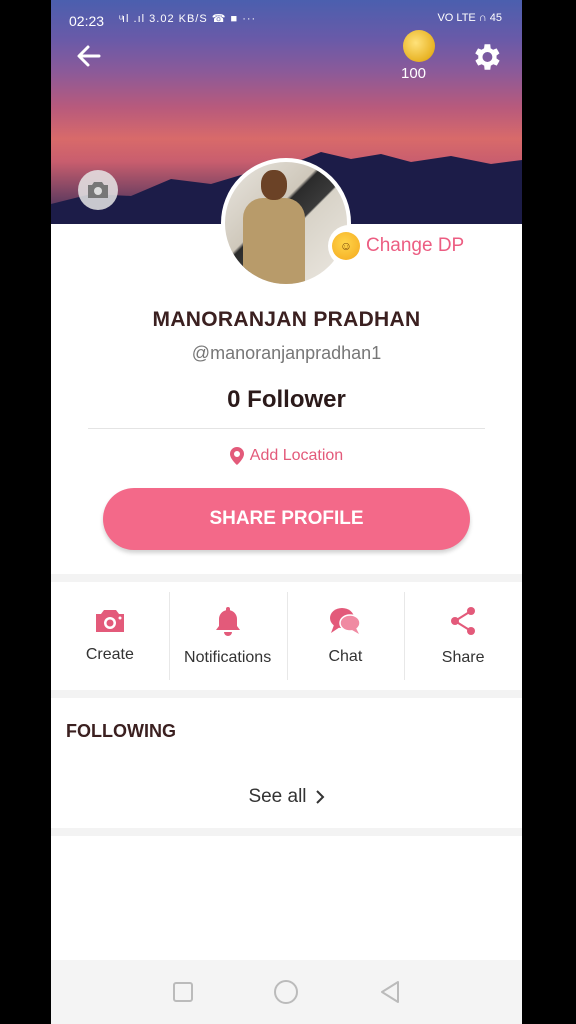 The width and height of the screenshot is (576, 1024). Describe the element at coordinates (183, 992) in the screenshot. I see `recent-apps-icon` at that location.